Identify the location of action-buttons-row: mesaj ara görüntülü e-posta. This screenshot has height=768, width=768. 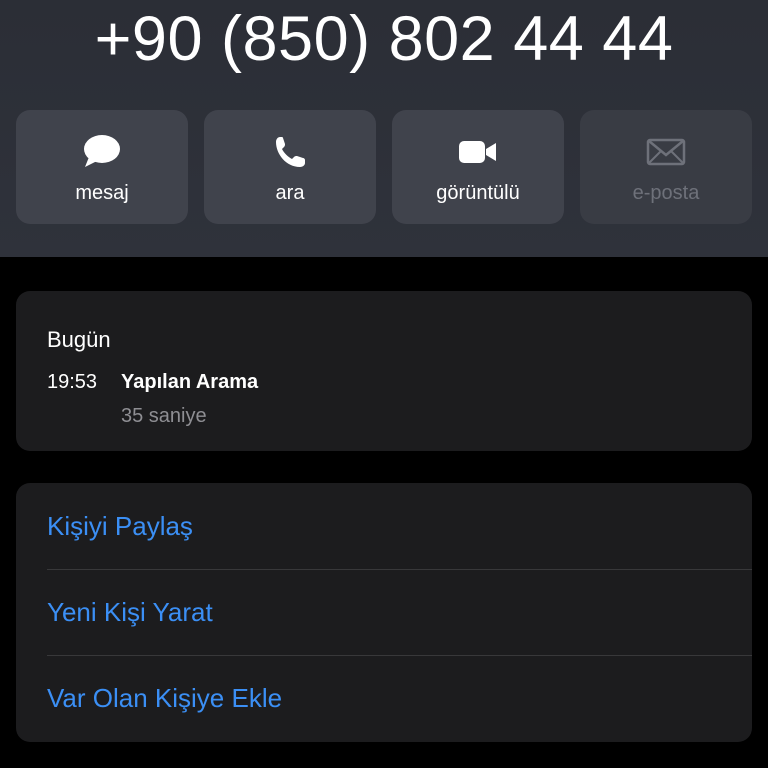
(384, 167).